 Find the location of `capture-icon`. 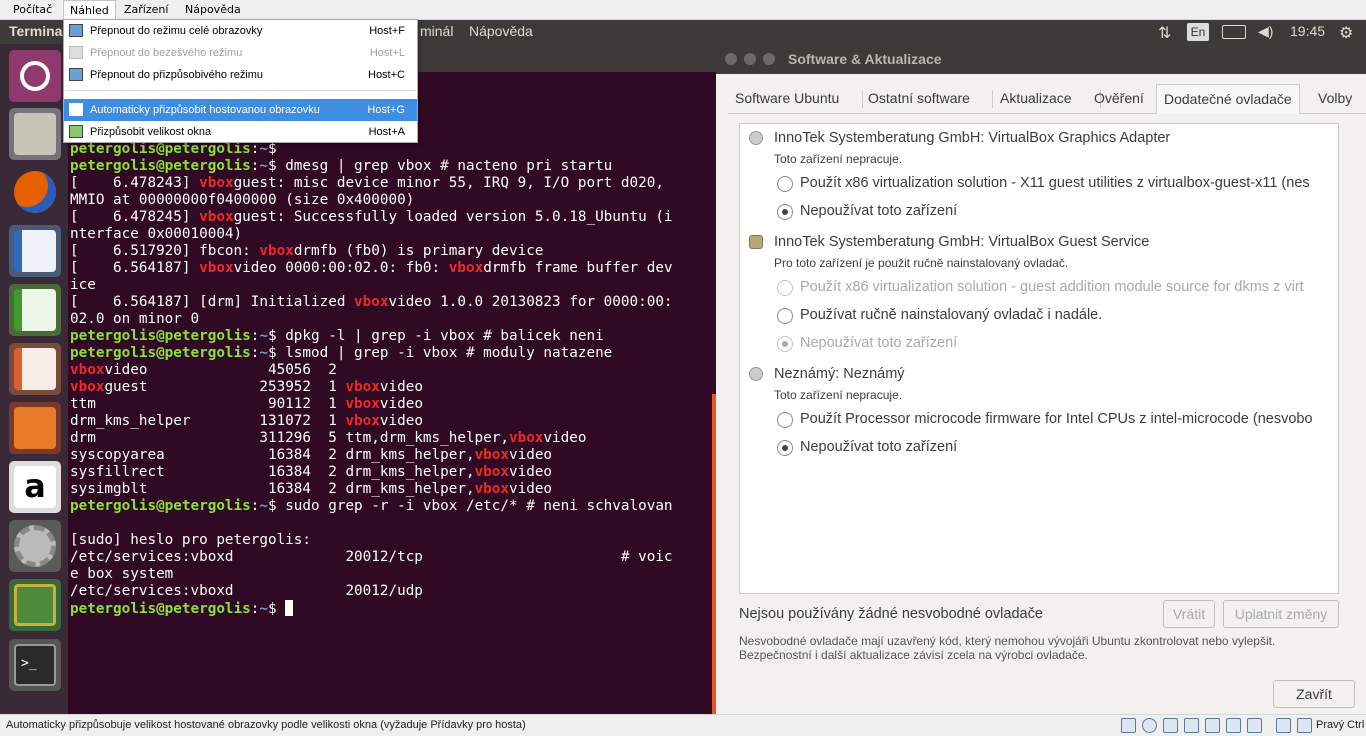

capture-icon is located at coordinates (1283, 725).